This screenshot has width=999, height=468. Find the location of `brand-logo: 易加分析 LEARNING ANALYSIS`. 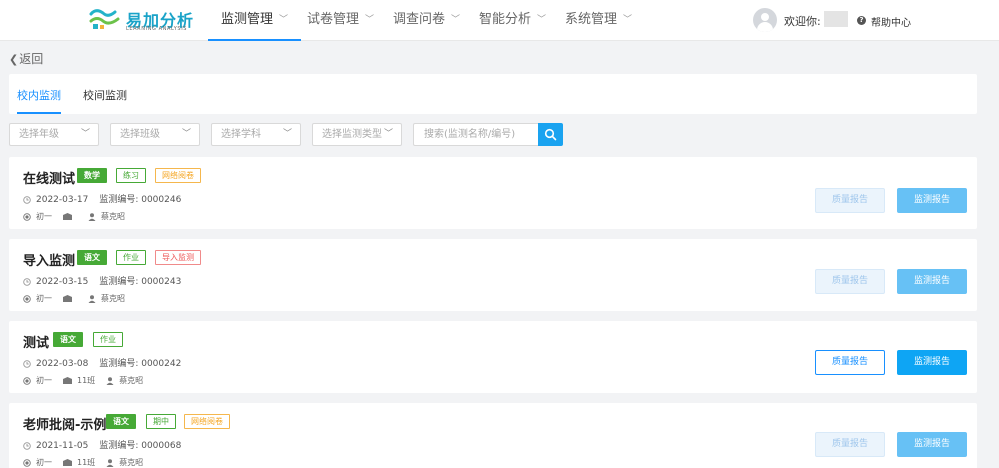

brand-logo: 易加分析 LEARNING ANALYSIS is located at coordinates (143, 20).